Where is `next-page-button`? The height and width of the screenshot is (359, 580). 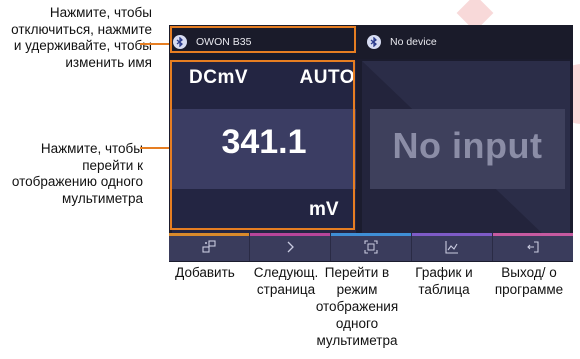 next-page-button is located at coordinates (290, 247).